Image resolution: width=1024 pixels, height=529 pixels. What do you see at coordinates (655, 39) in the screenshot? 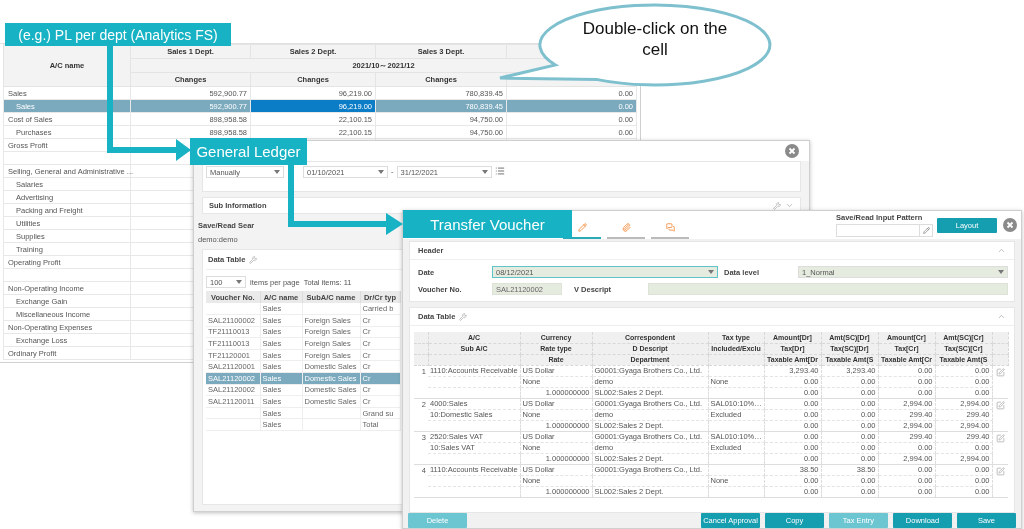
I see `callout-text: Double-click on the cell` at bounding box center [655, 39].